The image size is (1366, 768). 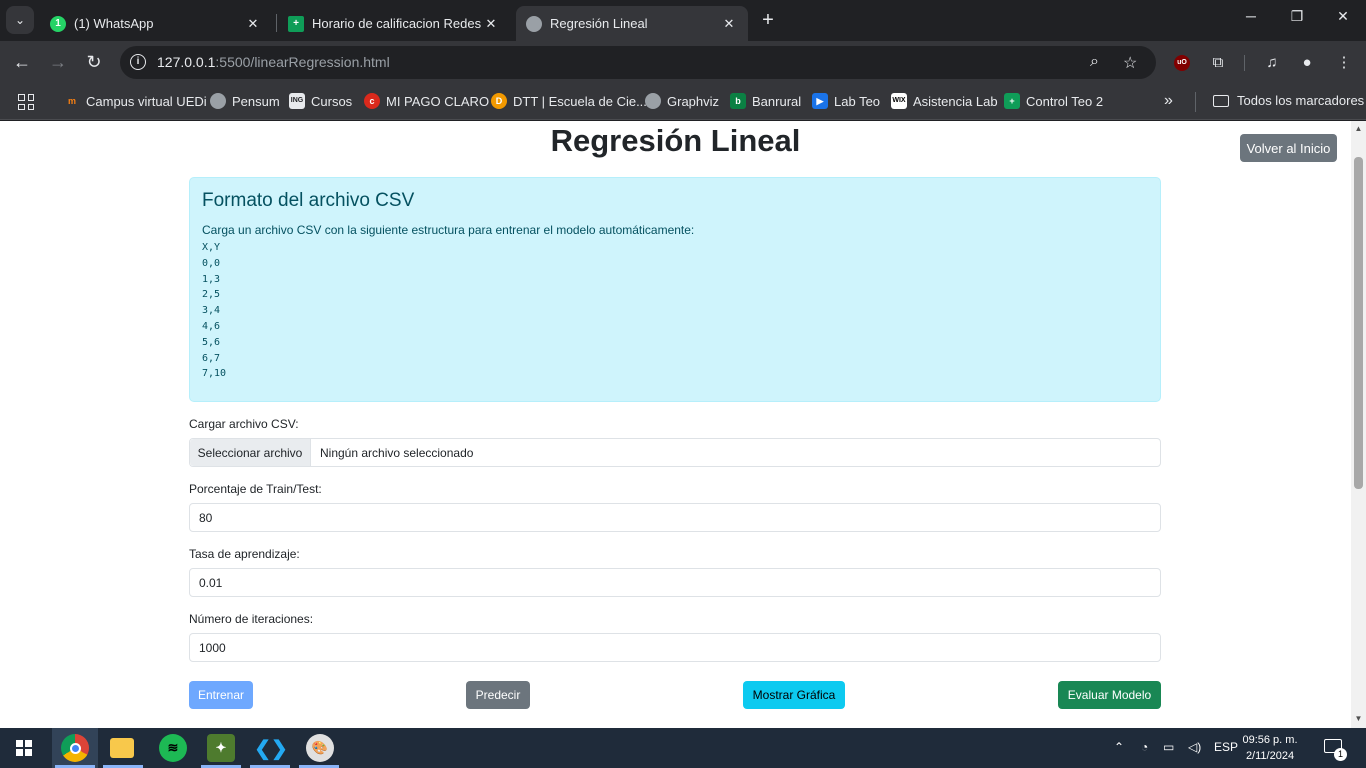 I want to click on all-bookmarks-button: Todos los marcadores, so click(x=1288, y=100).